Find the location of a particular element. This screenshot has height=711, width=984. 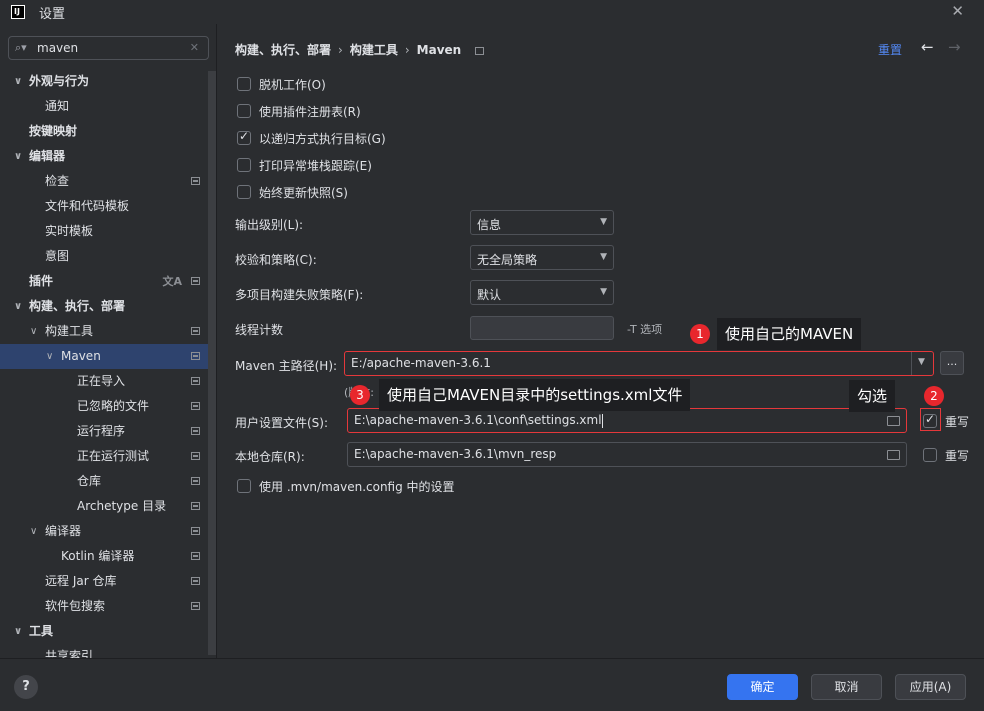

offline-checkbox is located at coordinates (244, 84).